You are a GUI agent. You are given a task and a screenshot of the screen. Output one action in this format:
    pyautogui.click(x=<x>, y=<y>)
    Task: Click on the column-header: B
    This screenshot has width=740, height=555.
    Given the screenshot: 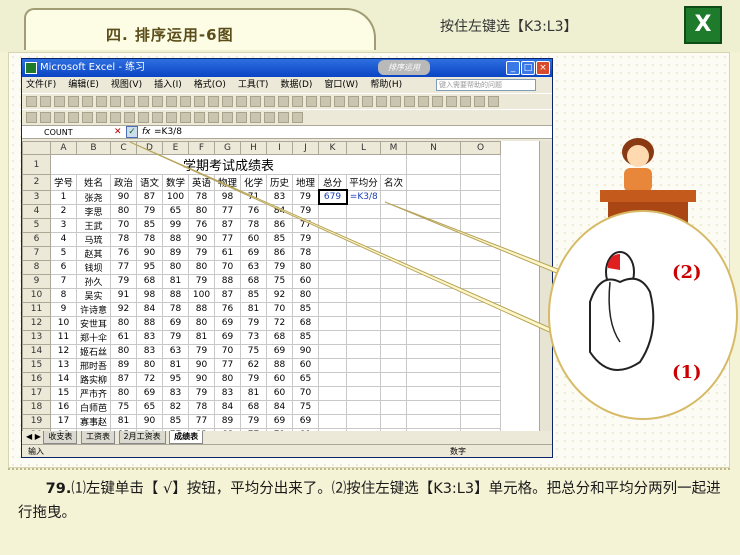 What is the action you would take?
    pyautogui.click(x=93, y=148)
    